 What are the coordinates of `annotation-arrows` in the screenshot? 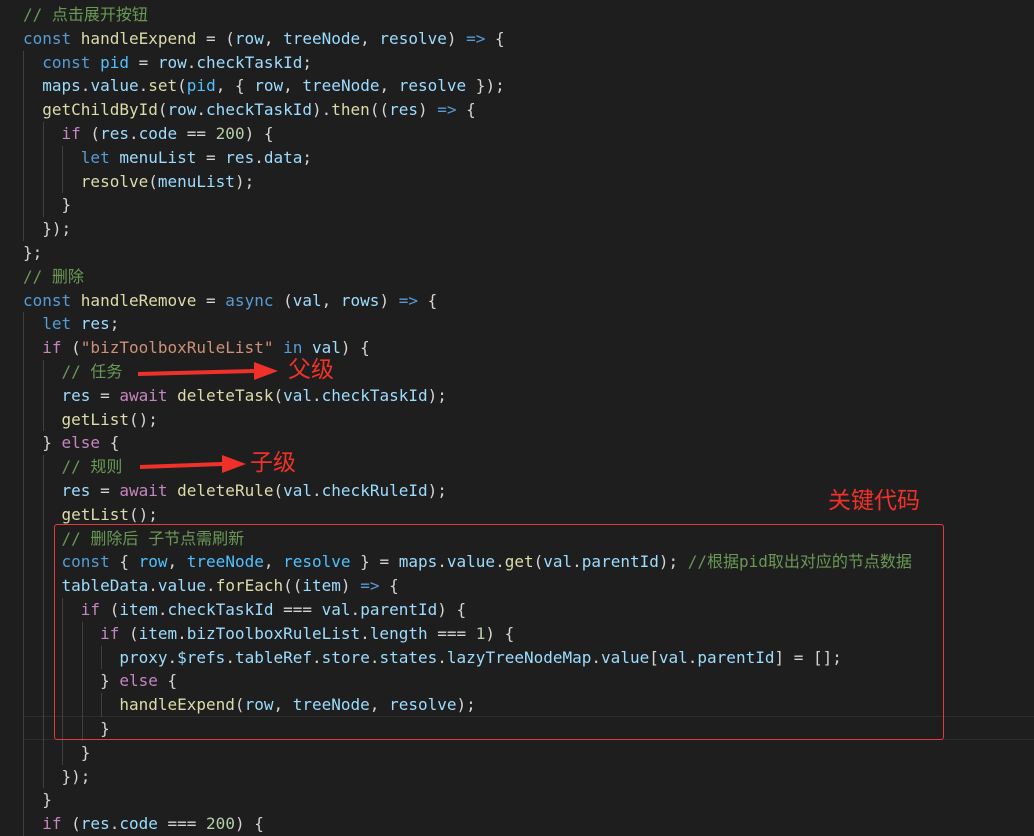 It's located at (208, 417).